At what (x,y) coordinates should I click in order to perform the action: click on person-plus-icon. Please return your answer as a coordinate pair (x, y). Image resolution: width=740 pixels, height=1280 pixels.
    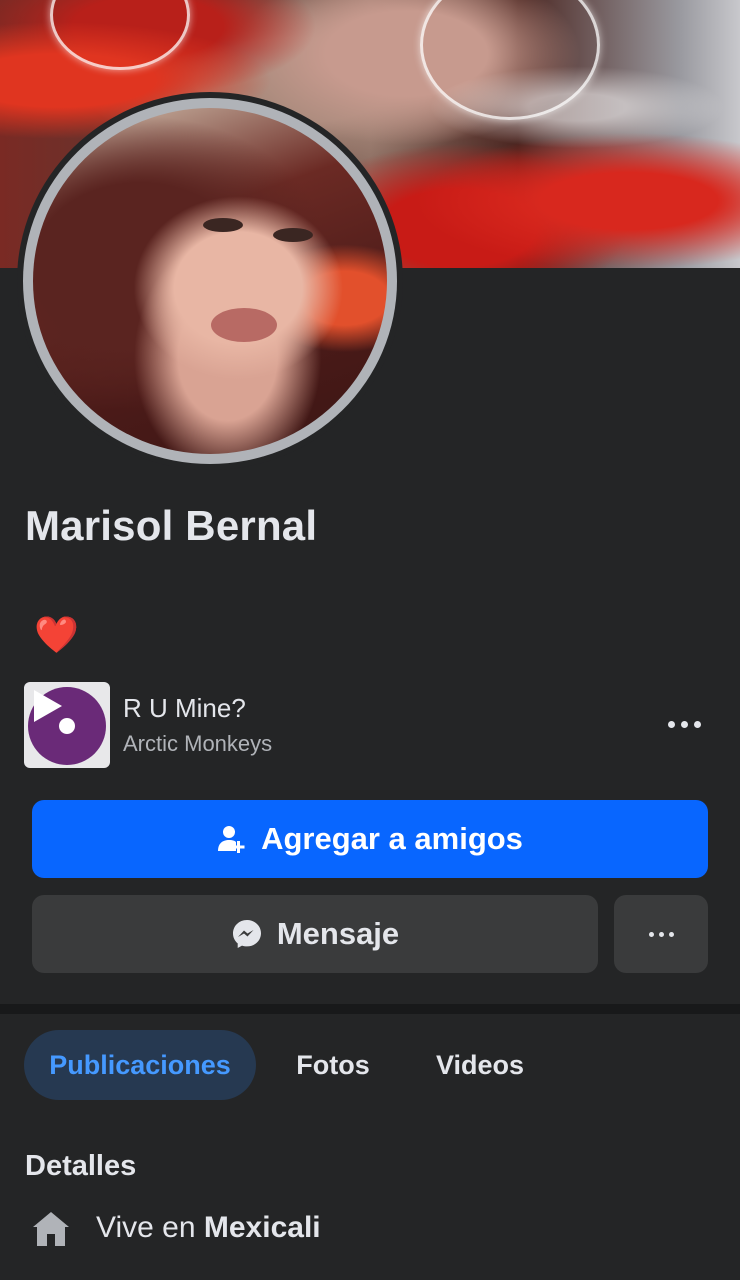
    Looking at the image, I should click on (231, 839).